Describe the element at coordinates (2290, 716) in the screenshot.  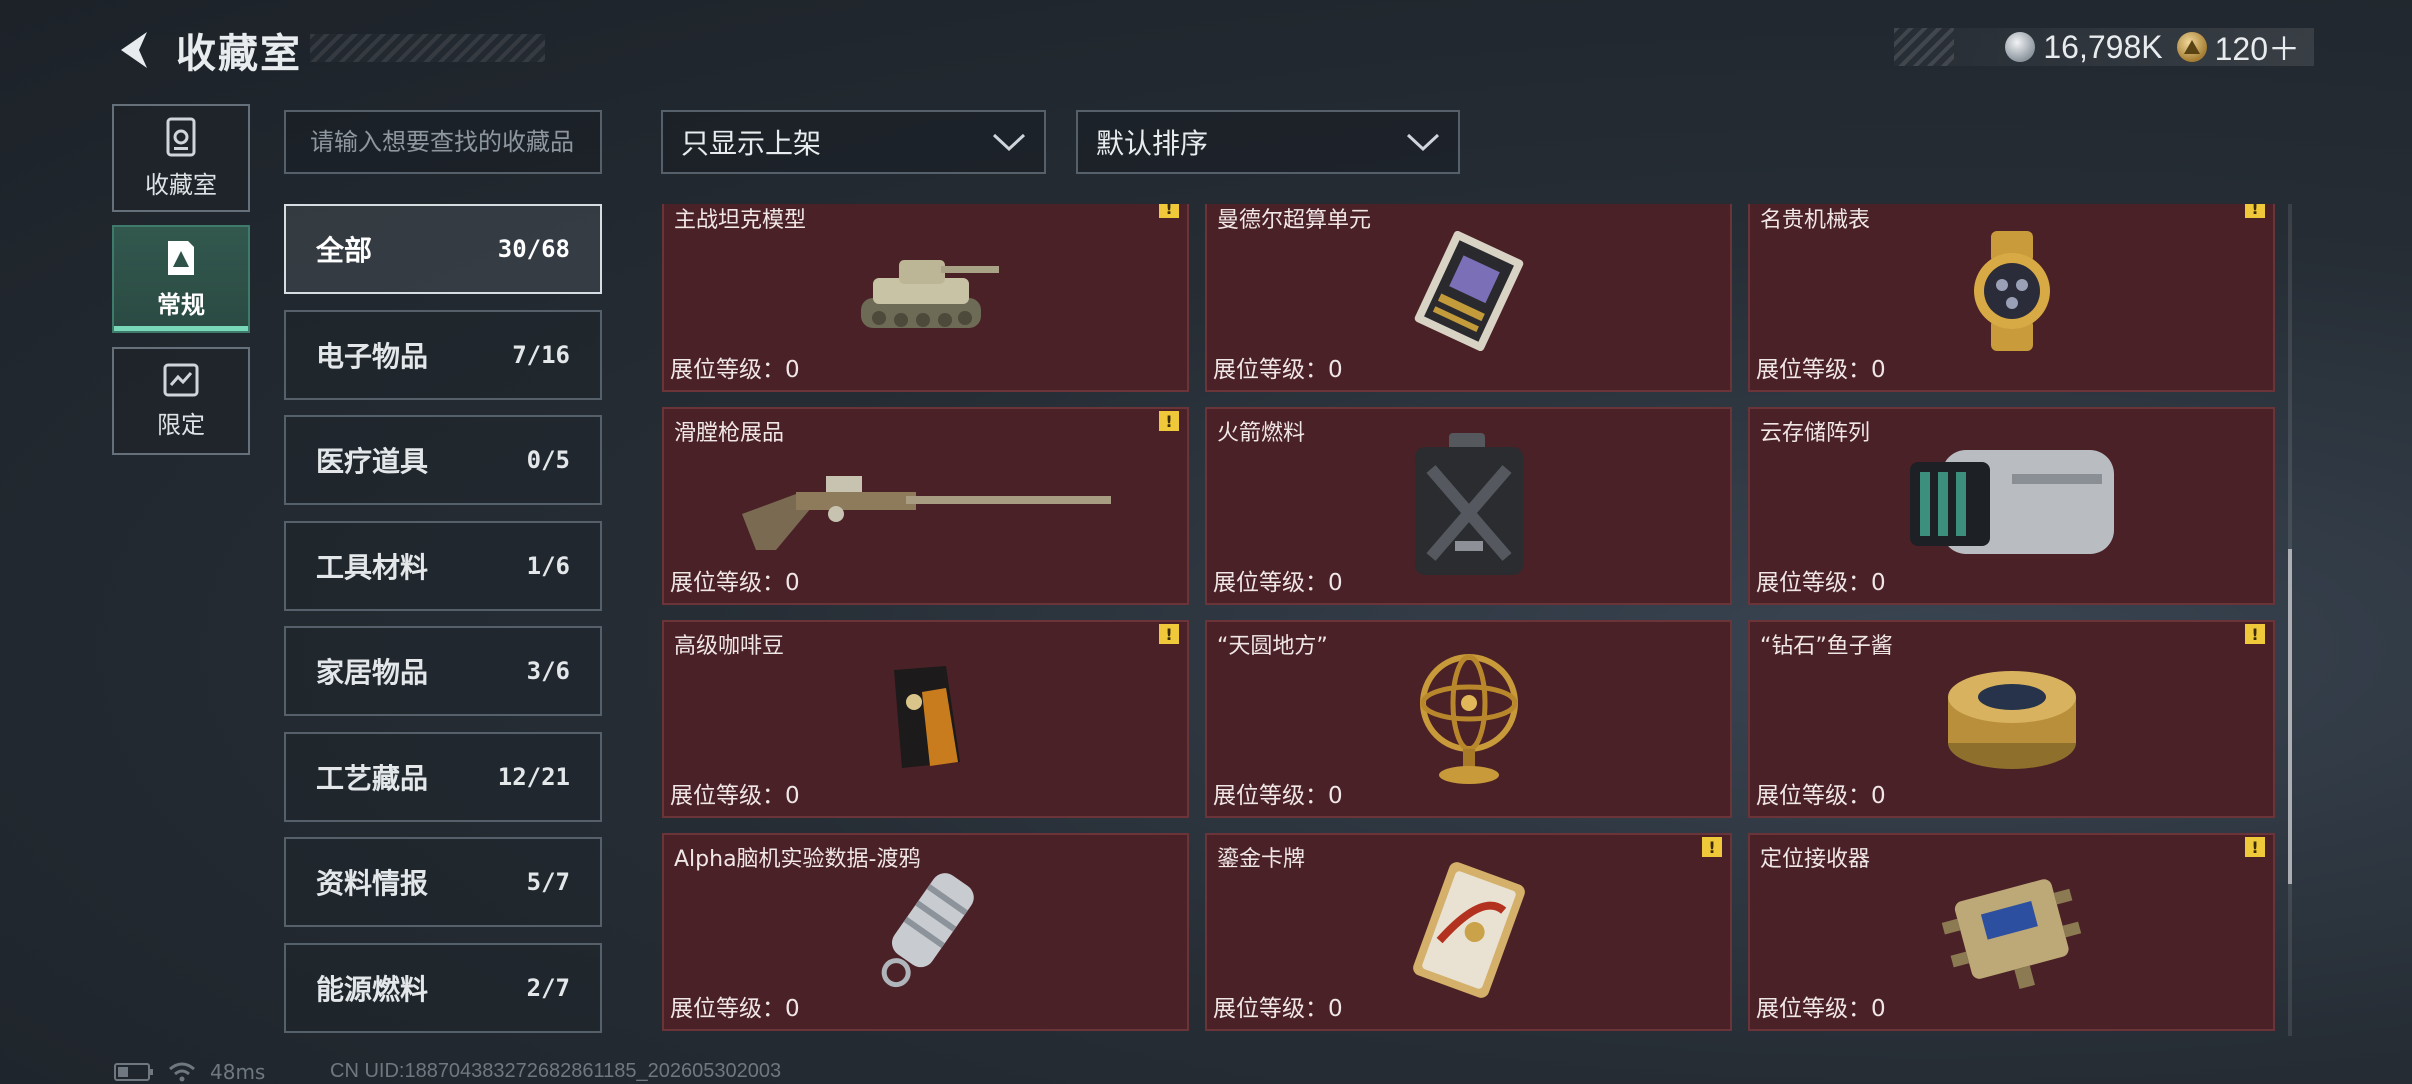
I see `grid-scrollbar-thumb` at that location.